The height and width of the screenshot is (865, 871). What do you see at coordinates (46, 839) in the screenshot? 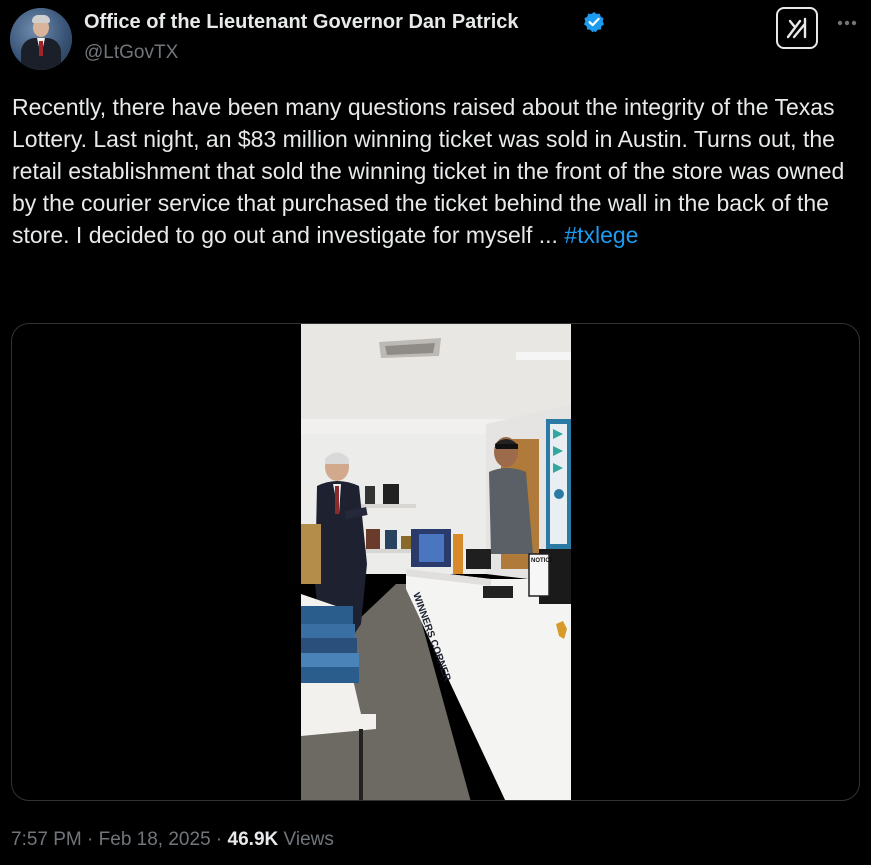
I see `tweet-time: 7:57 PM` at bounding box center [46, 839].